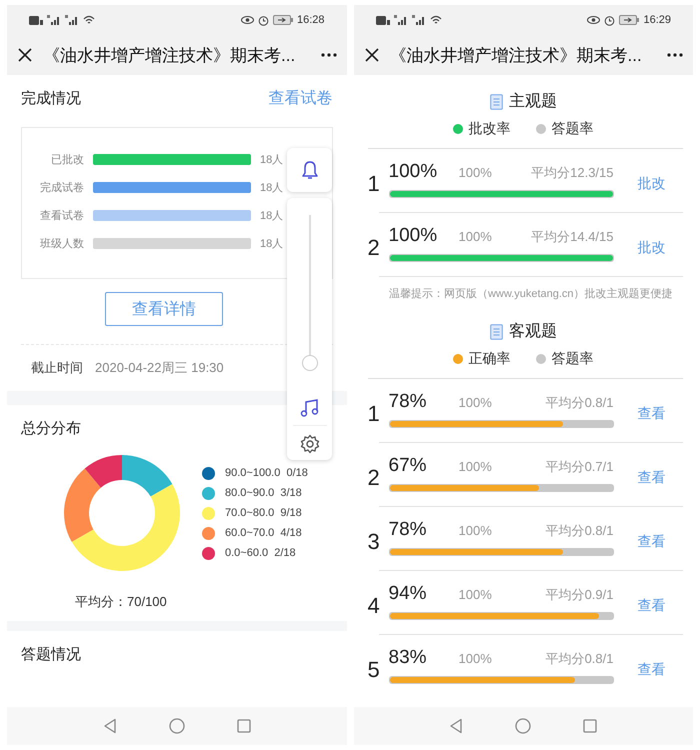 This screenshot has width=700, height=750. Describe the element at coordinates (260, 553) in the screenshot. I see `legend-label: 0.0~60.0 2/18` at that location.